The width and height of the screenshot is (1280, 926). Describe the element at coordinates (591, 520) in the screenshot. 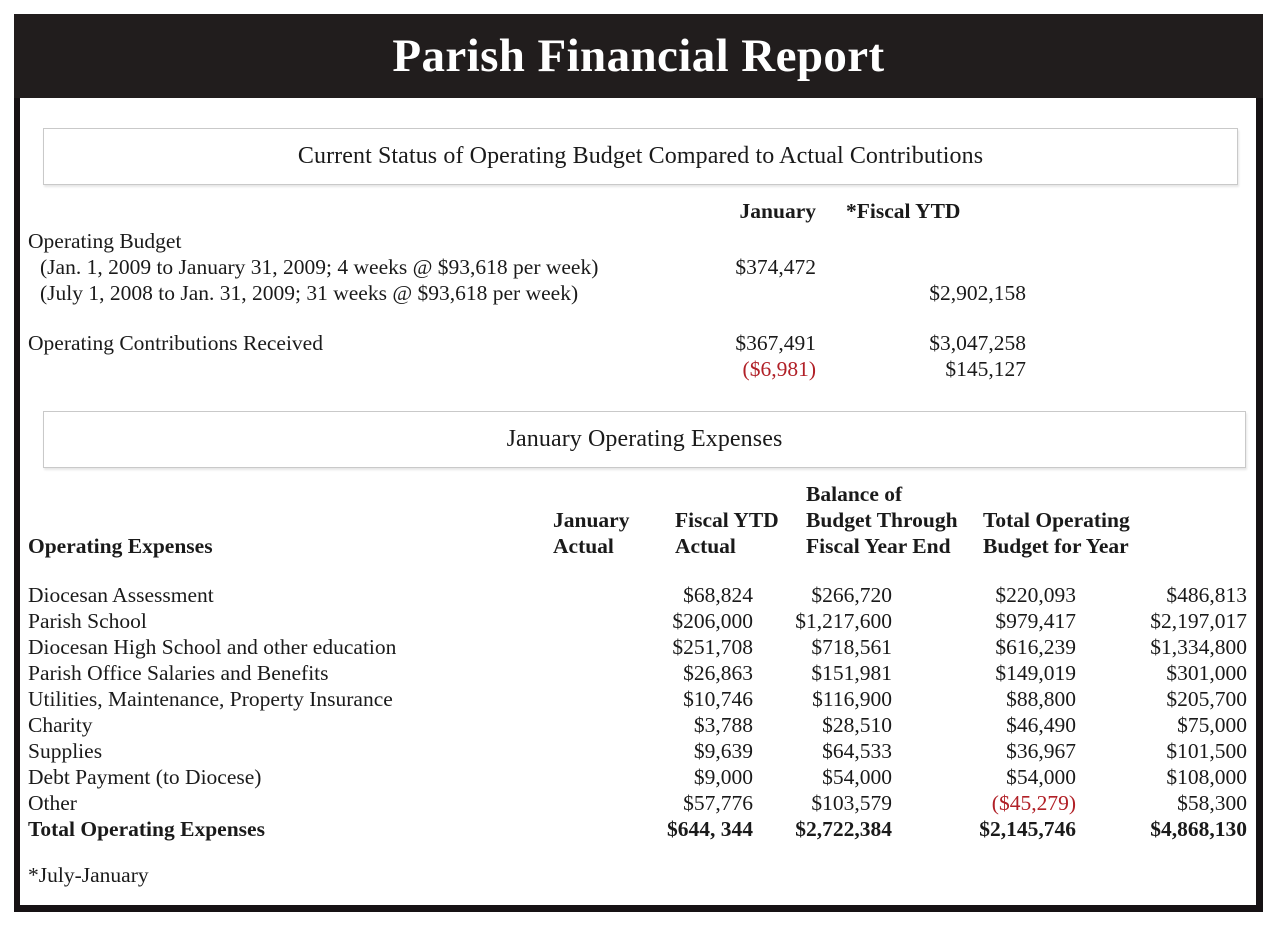

I see `expenses-col1-header-line2: January` at that location.